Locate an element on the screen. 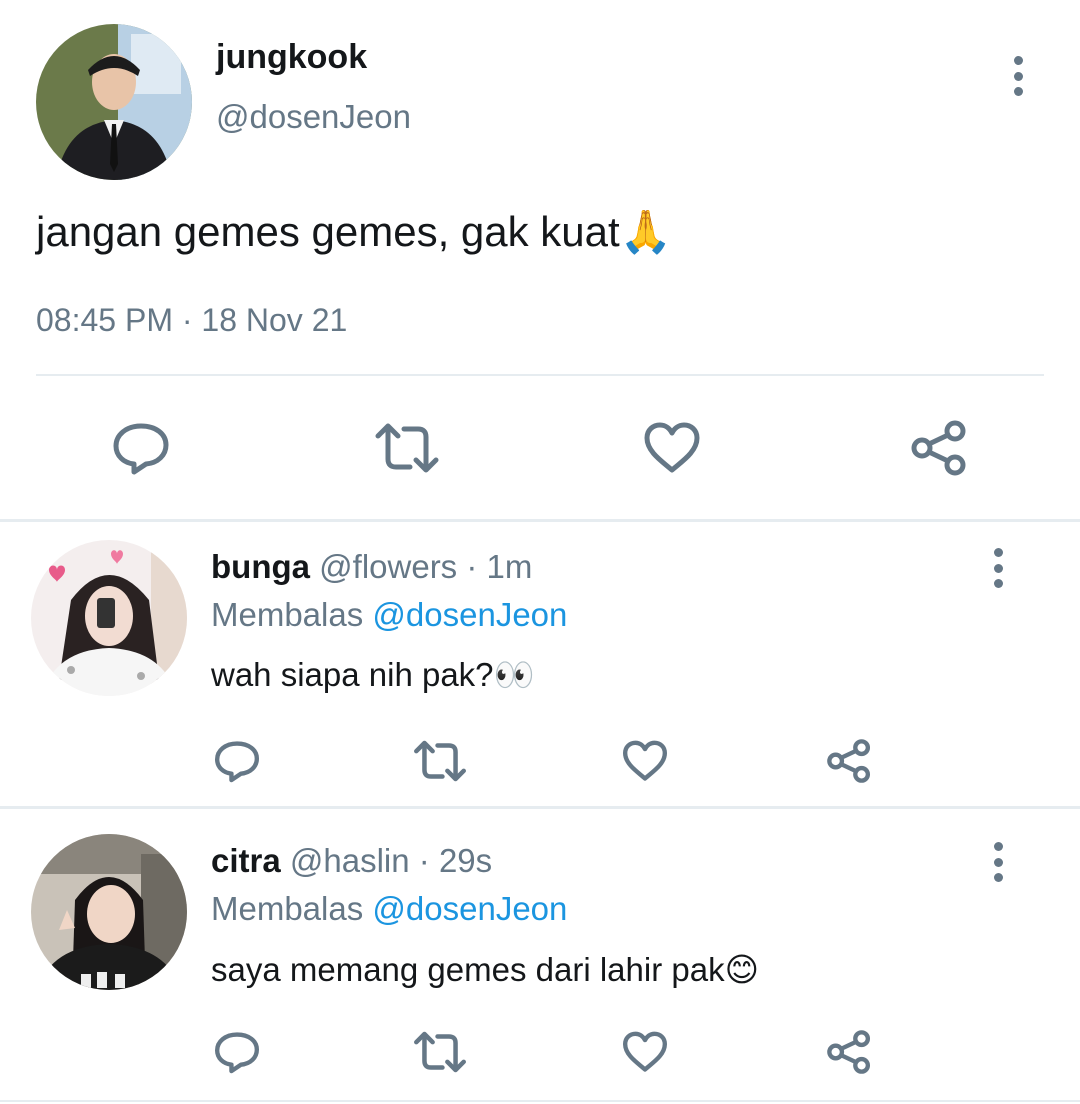  emoji-eyes: 👀 is located at coordinates (514, 674).